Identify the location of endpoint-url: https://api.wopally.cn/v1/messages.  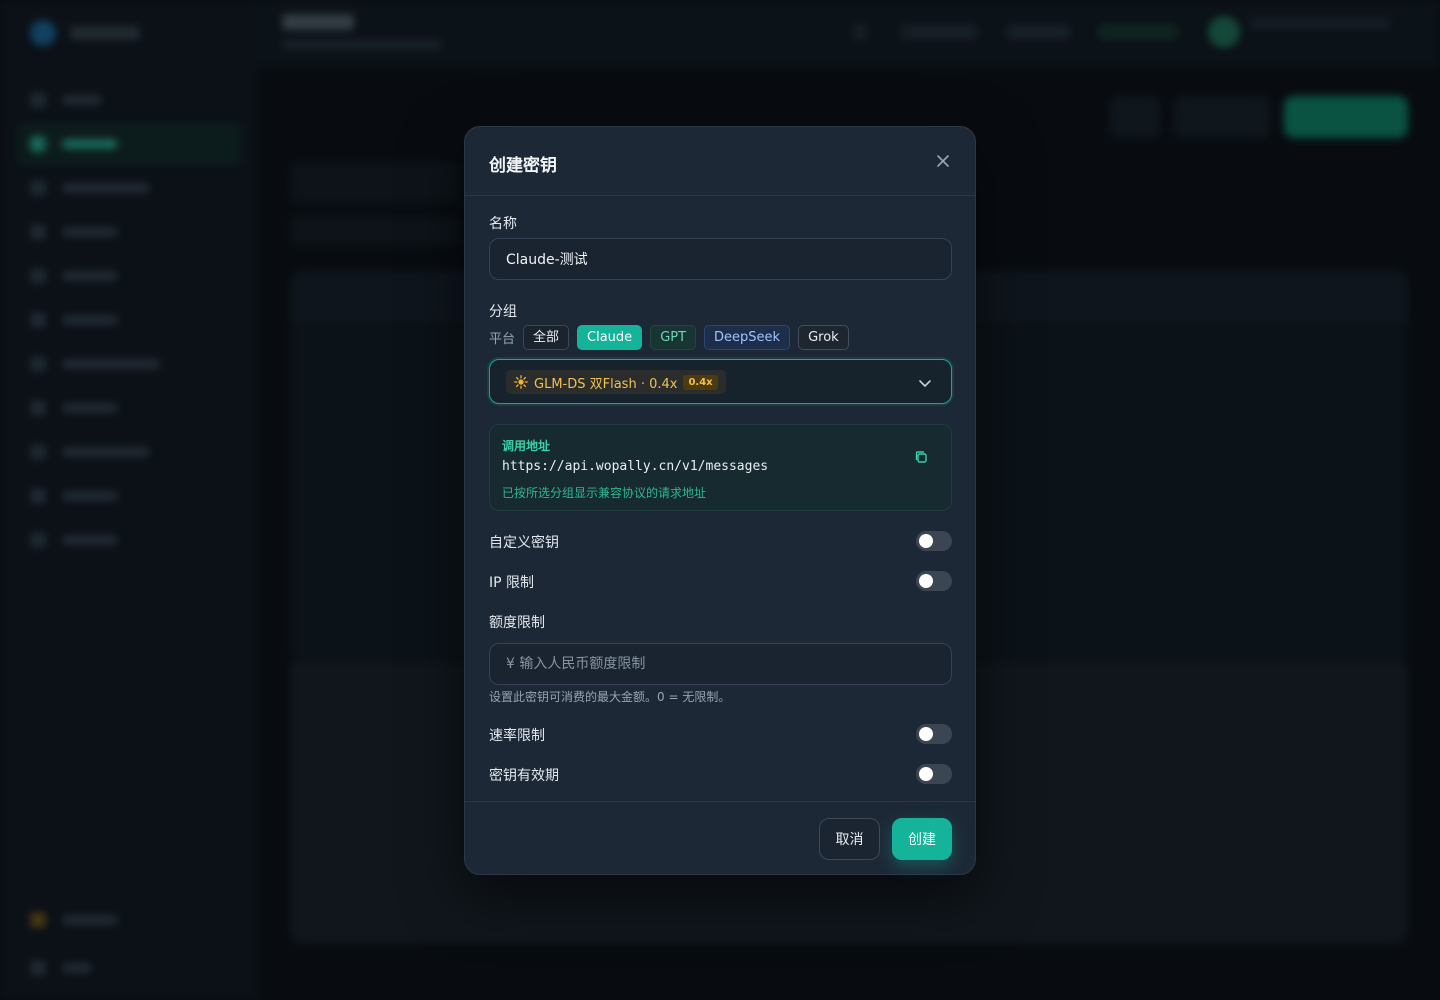
(635, 466).